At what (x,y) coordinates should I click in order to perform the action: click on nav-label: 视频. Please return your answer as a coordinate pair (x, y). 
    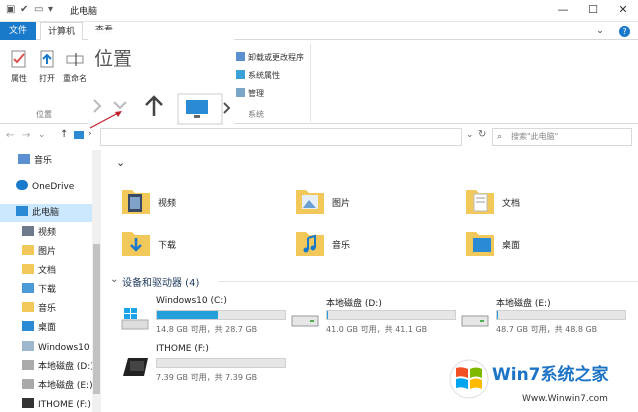
    Looking at the image, I should click on (47, 233).